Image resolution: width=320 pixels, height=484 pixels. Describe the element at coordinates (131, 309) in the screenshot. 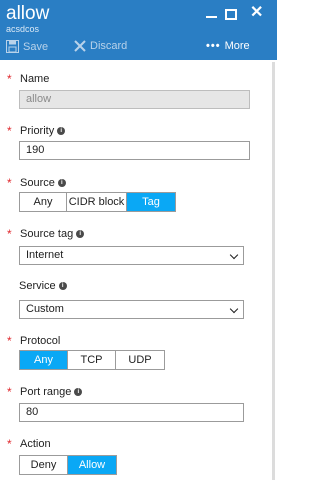

I see `service-dropdown: Custom` at that location.